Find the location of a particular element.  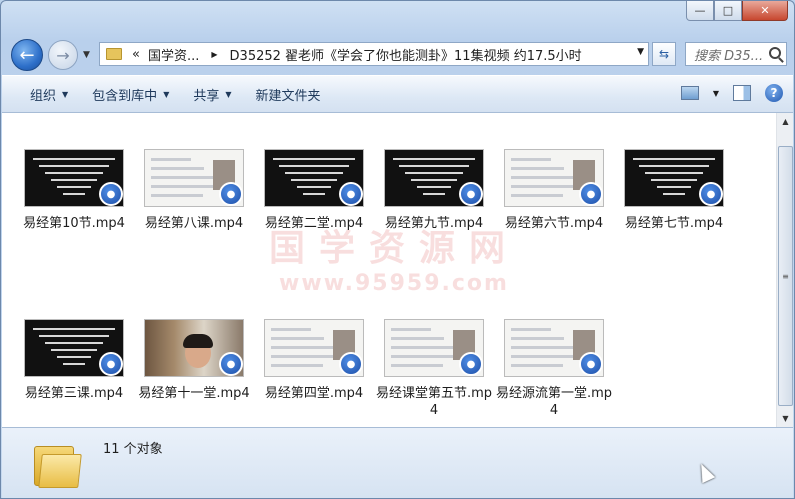

file-item: ● 易经第六节.mp4 is located at coordinates (554, 190).